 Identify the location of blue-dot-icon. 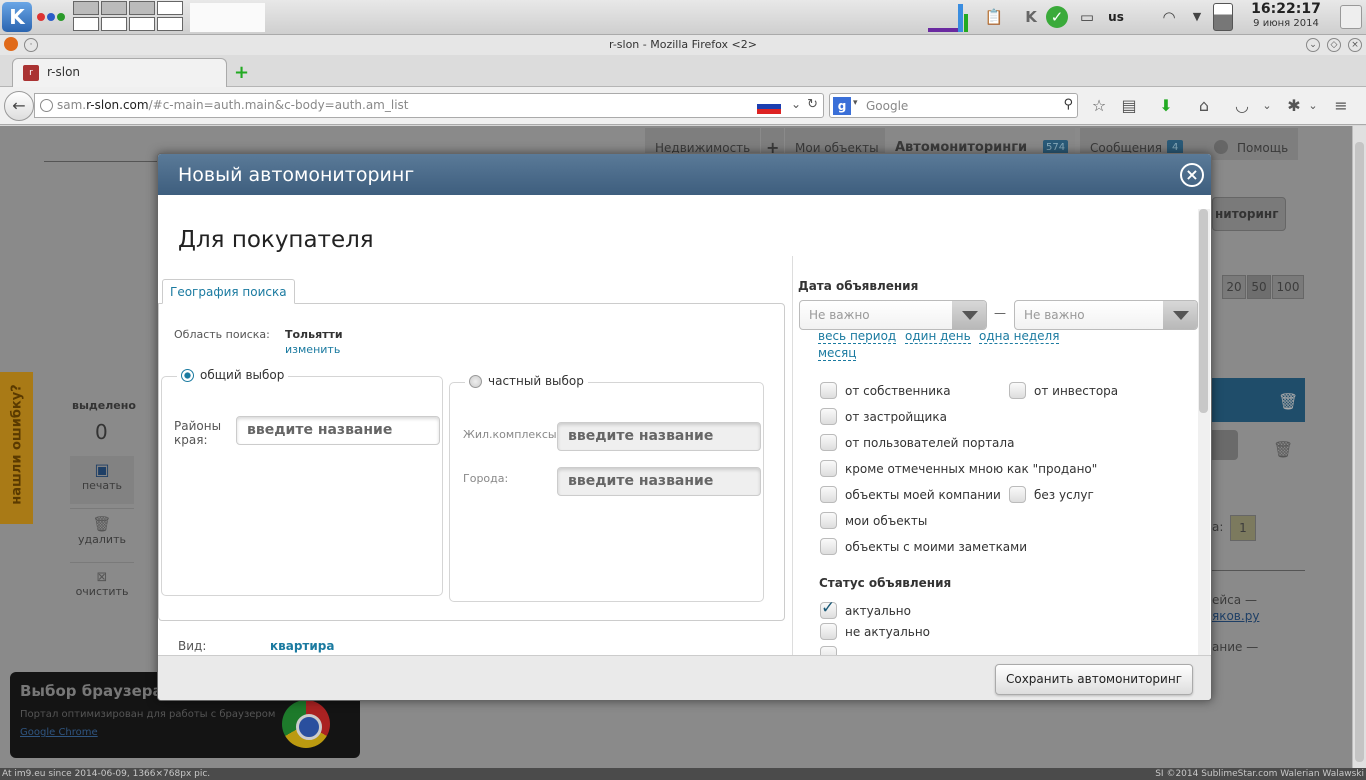
(51, 17).